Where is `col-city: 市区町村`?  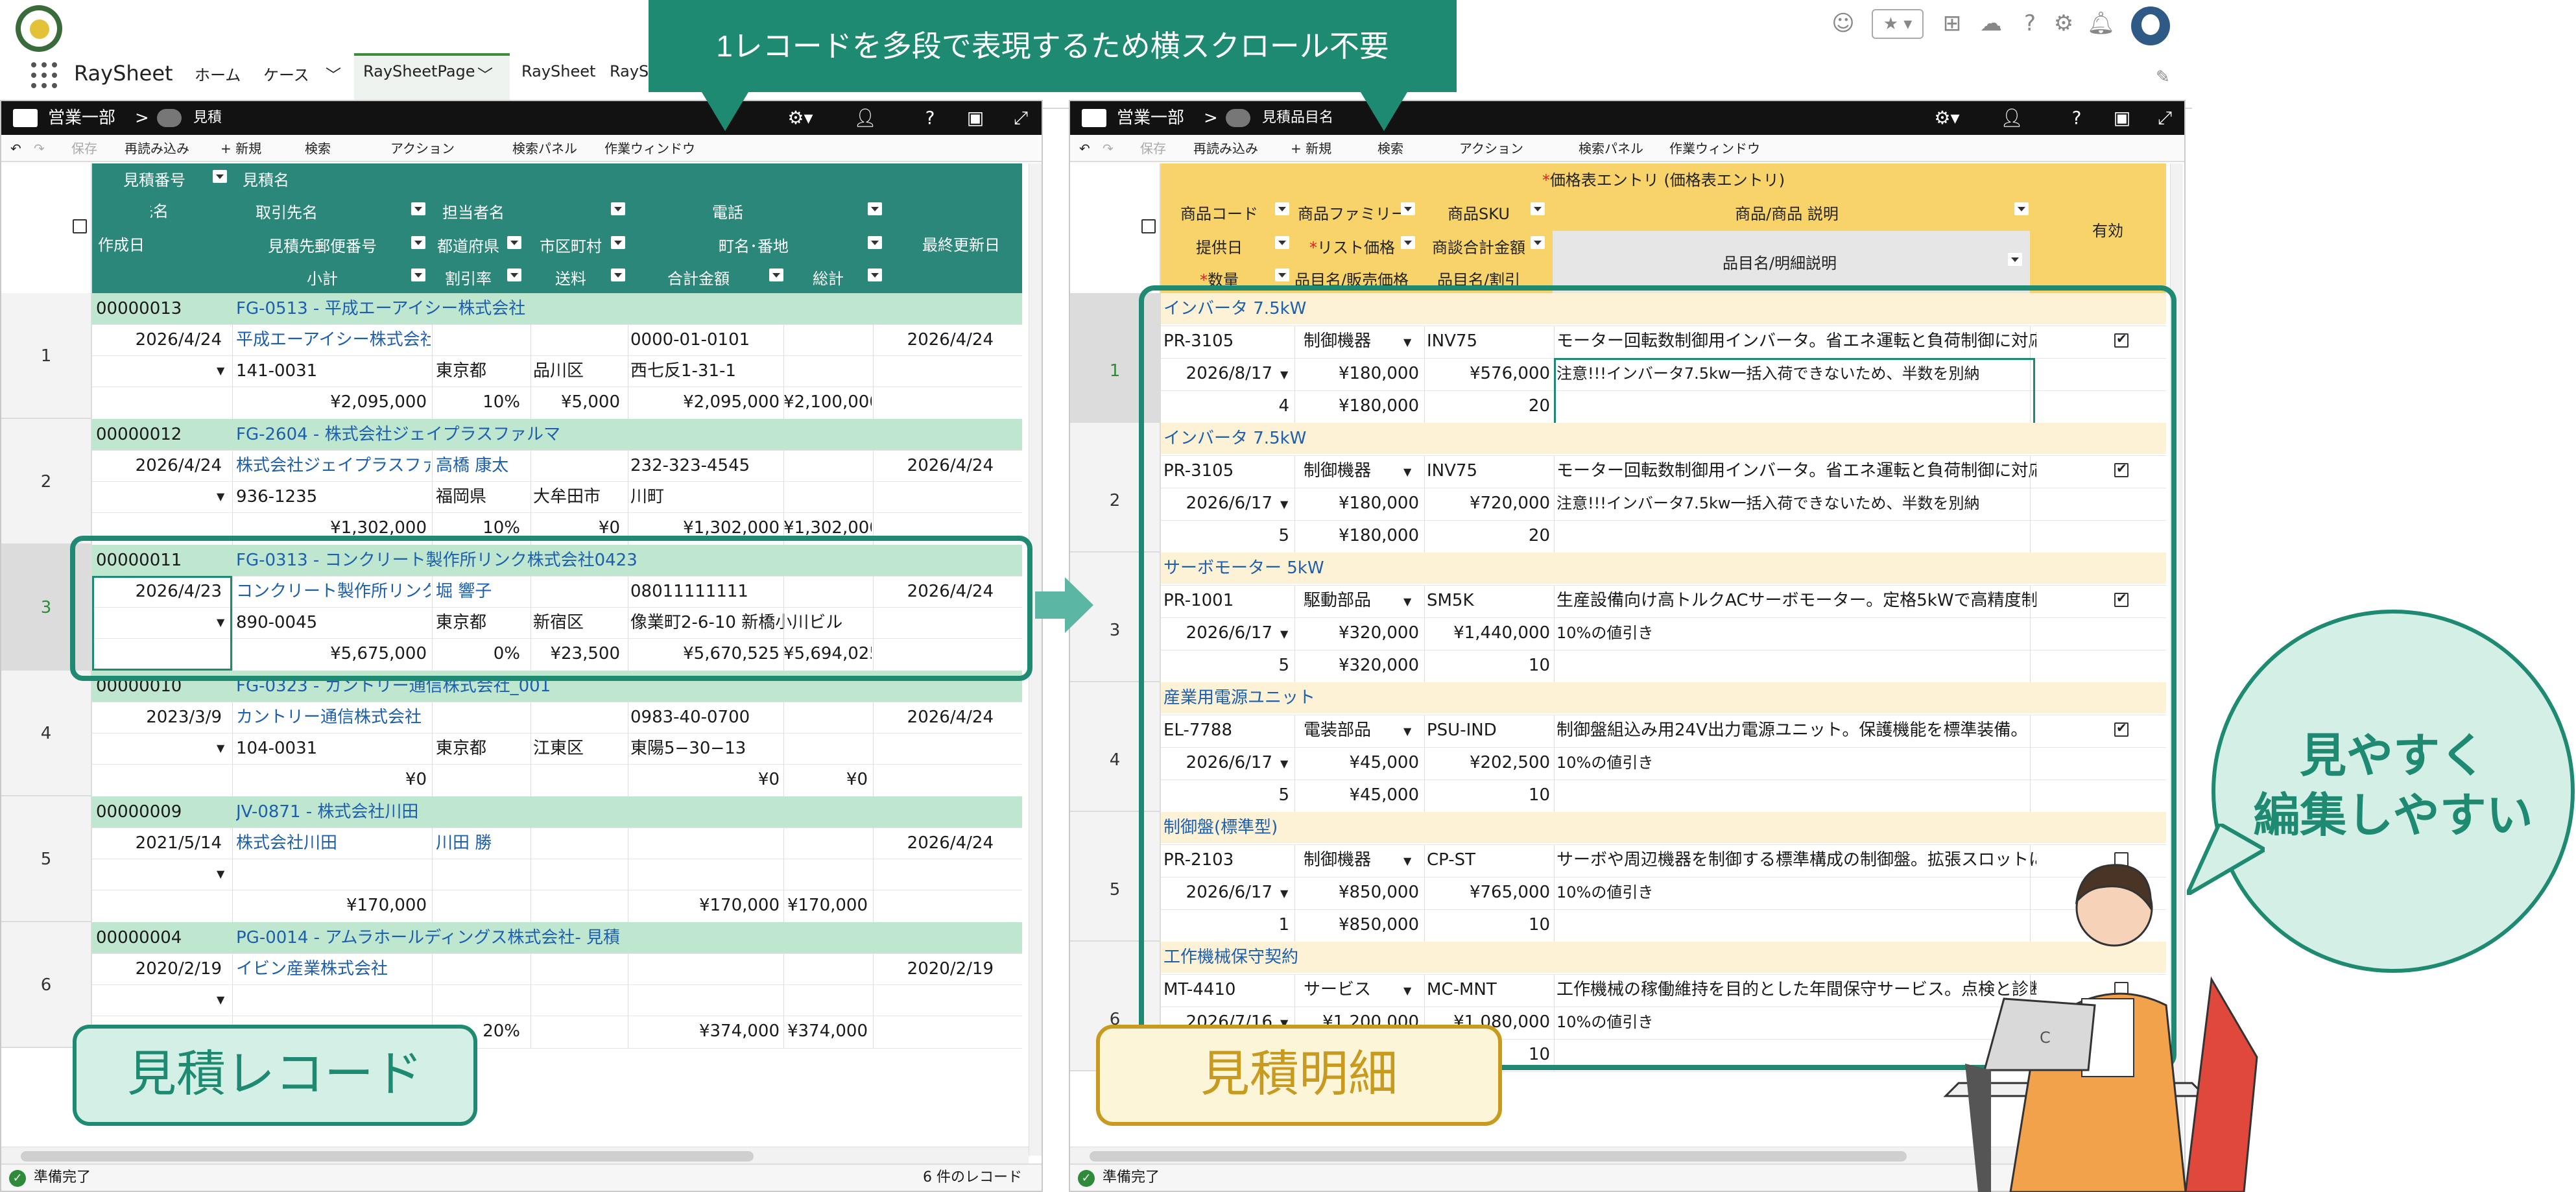
col-city: 市区町村 is located at coordinates (571, 244).